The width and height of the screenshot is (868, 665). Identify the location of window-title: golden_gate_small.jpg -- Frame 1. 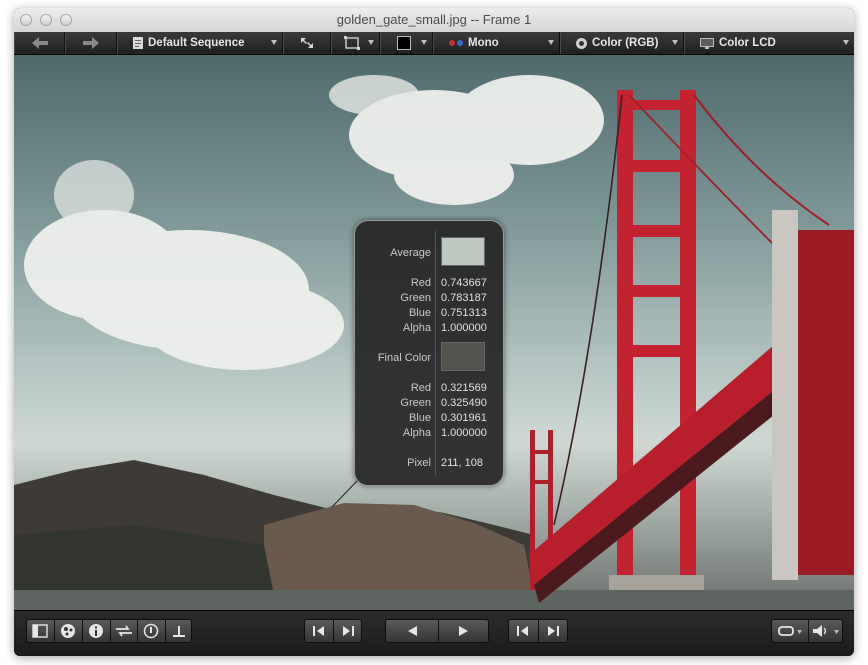
(434, 19).